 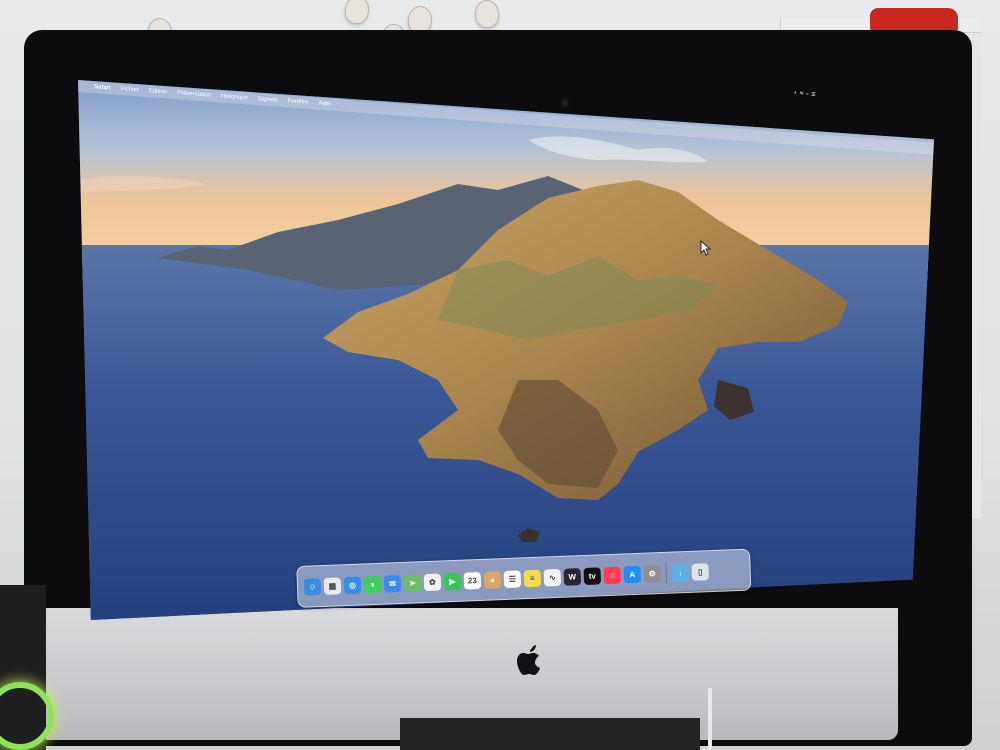 What do you see at coordinates (158, 91) in the screenshot?
I see `menu-item-edition: Édition` at bounding box center [158, 91].